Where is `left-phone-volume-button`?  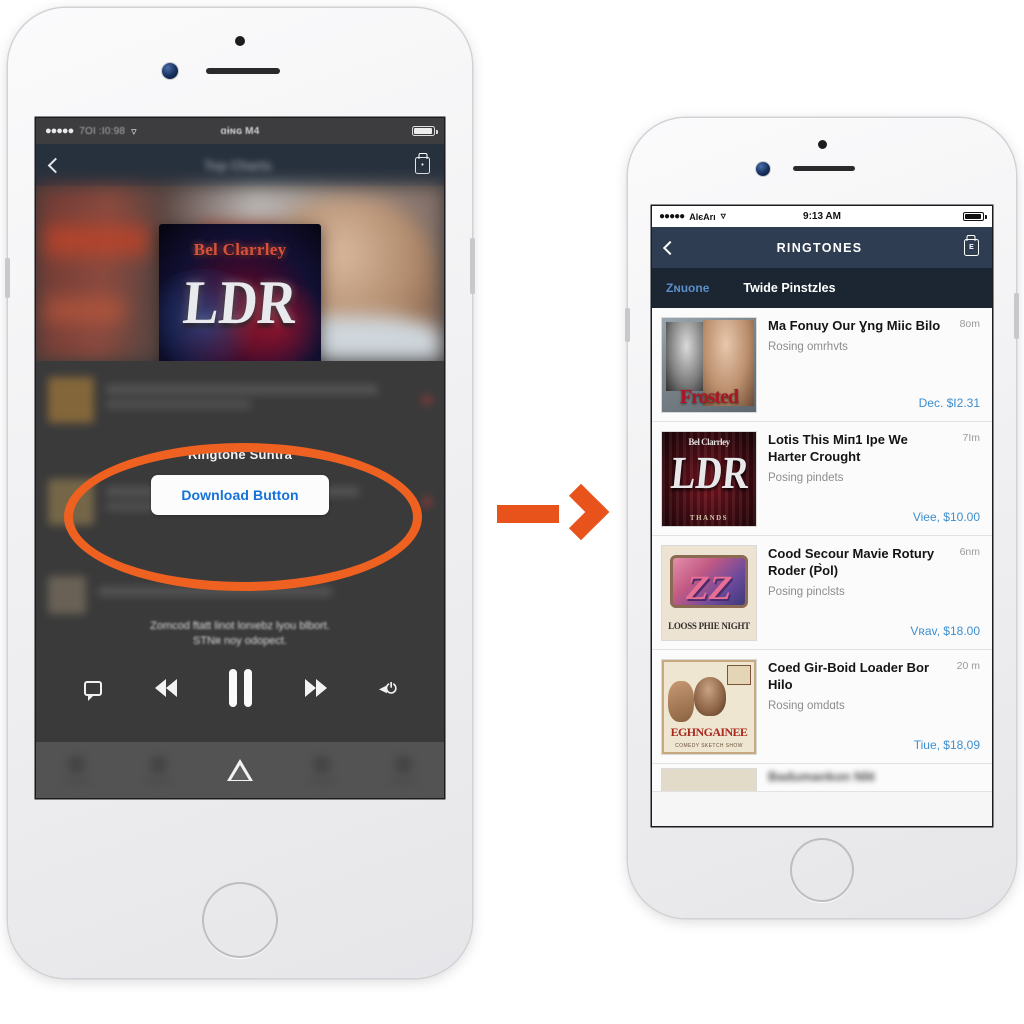
left-phone-volume-button is located at coordinates (7, 278).